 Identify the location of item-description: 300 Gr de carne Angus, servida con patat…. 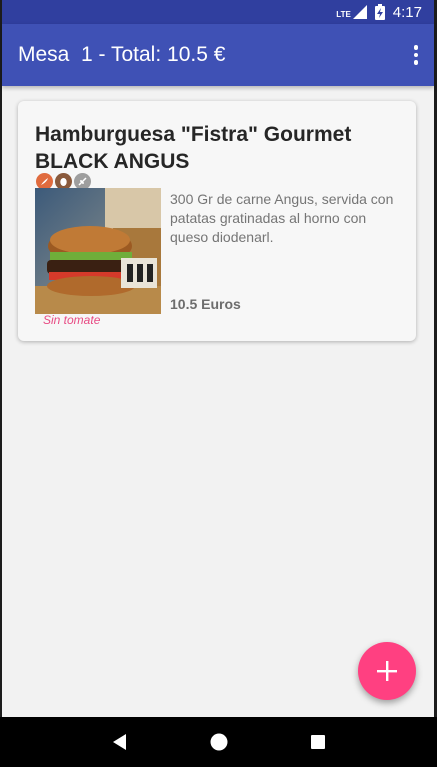
(282, 218).